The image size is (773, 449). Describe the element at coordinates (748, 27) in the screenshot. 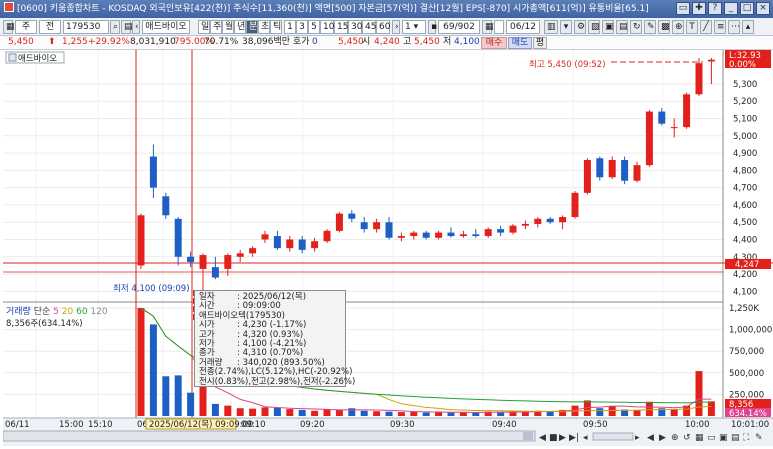

I see `expand-icon: ▴` at that location.